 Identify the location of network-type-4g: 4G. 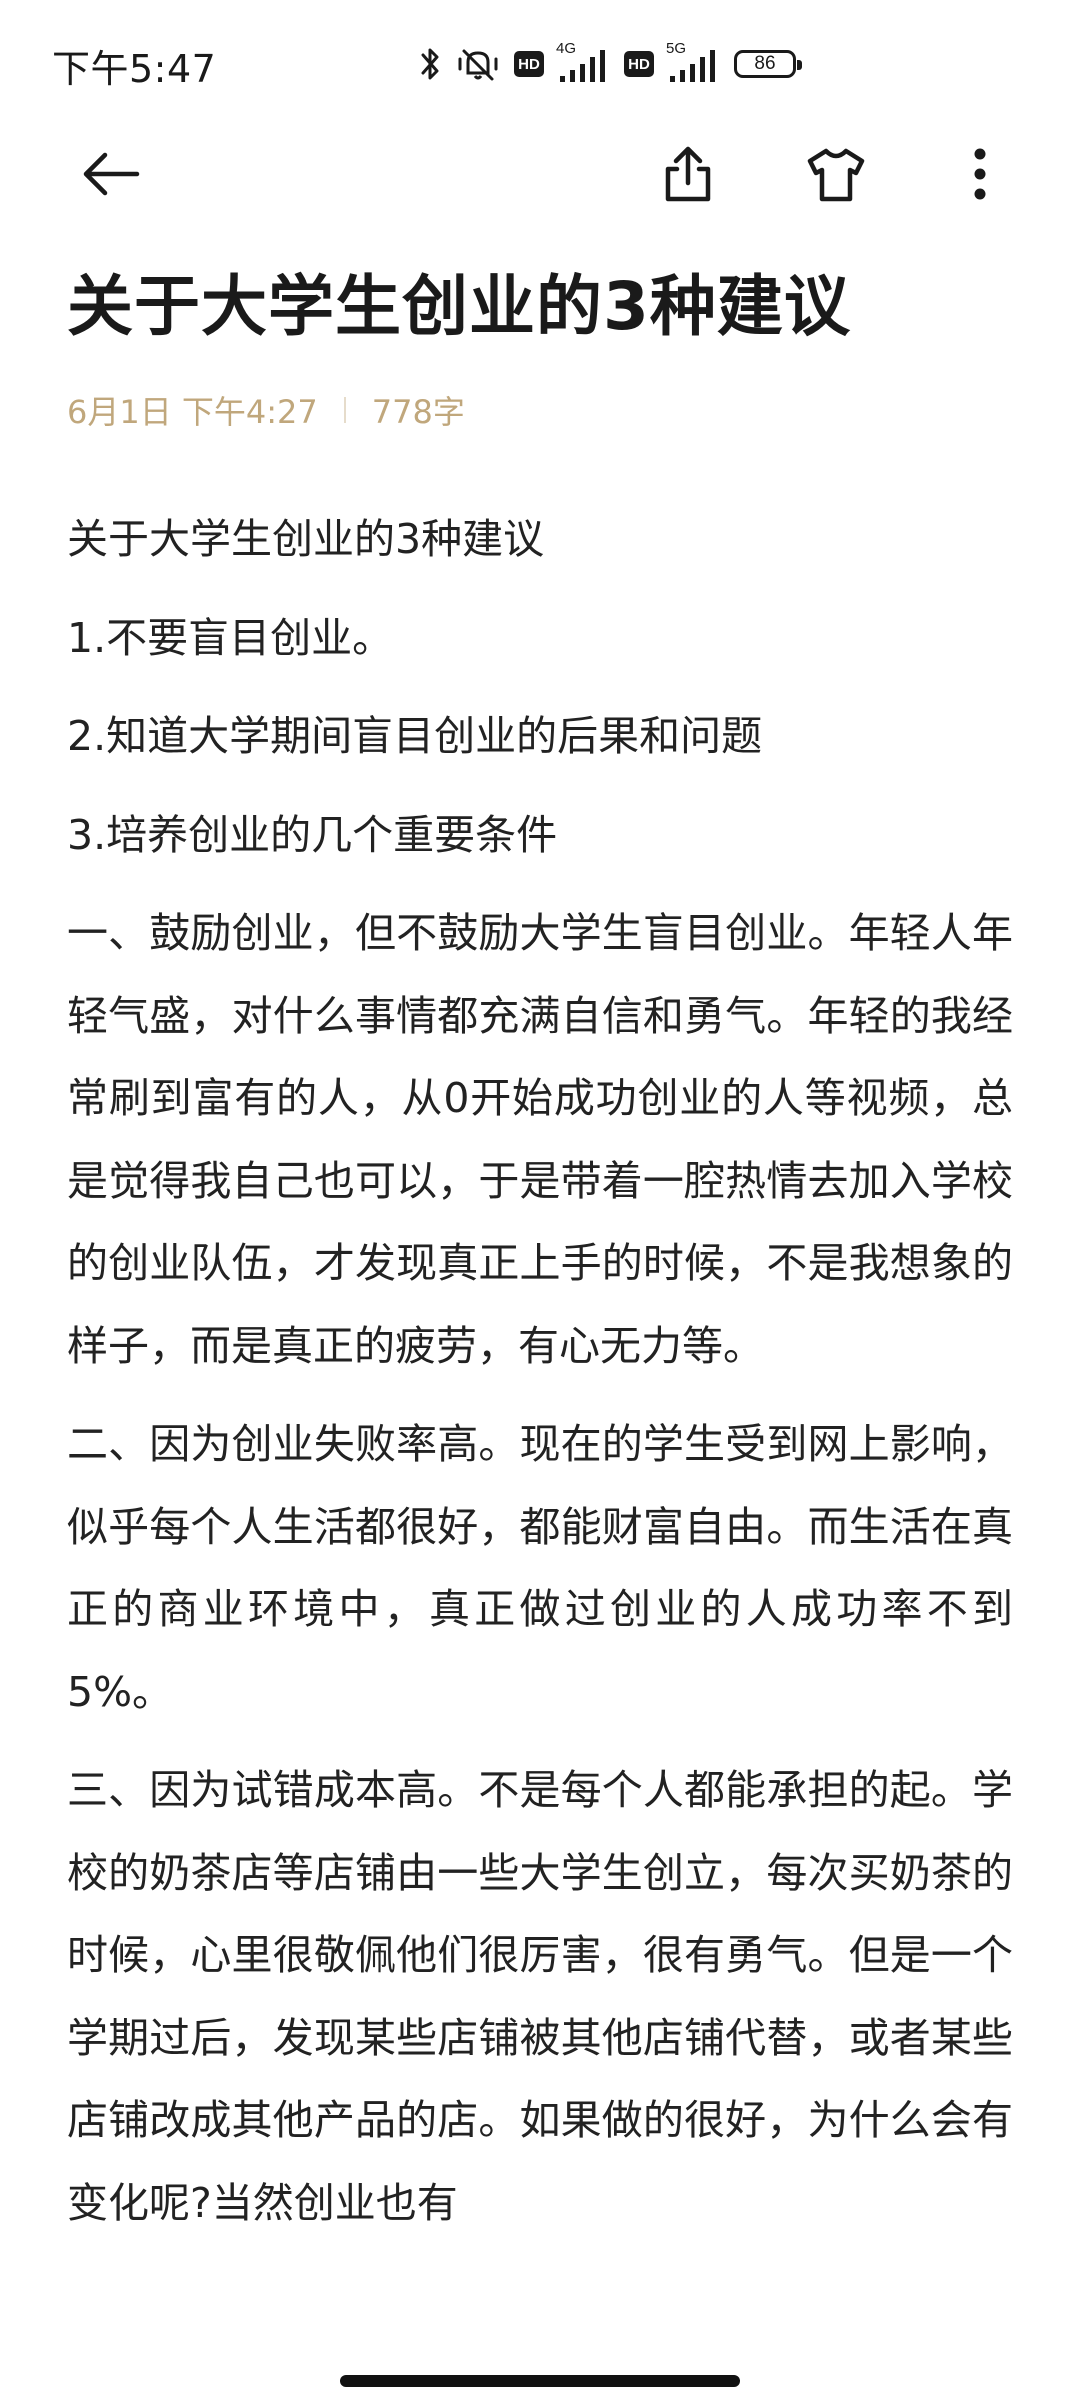
(566, 48).